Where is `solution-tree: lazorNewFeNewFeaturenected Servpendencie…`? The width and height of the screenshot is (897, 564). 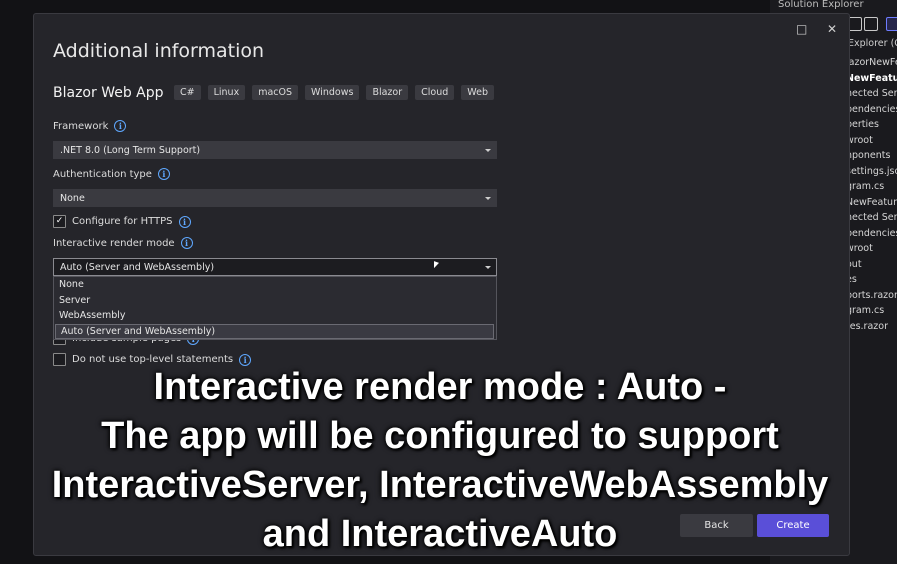 solution-tree: lazorNewFeNewFeaturenected Servpendencie… is located at coordinates (871, 194).